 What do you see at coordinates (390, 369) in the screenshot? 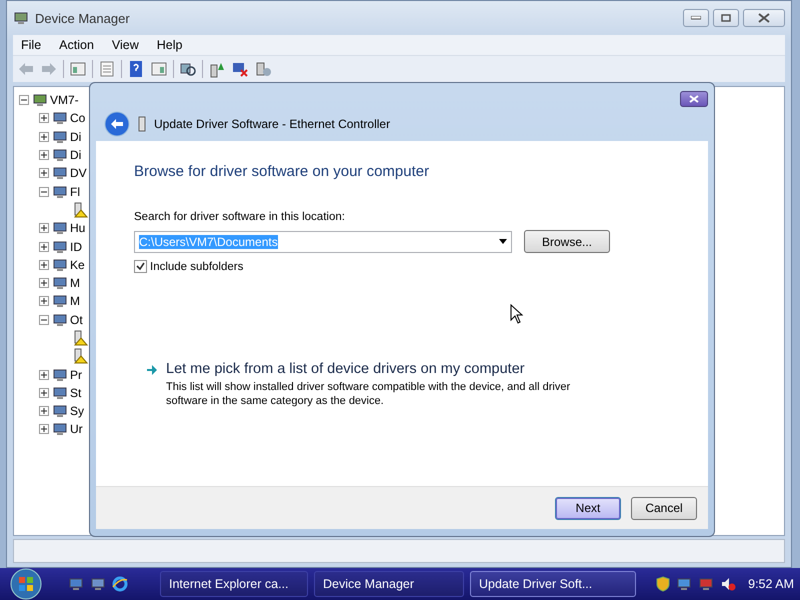
I see `pick-driver-link: Let me pick from a list of device drivers on my computer` at bounding box center [390, 369].